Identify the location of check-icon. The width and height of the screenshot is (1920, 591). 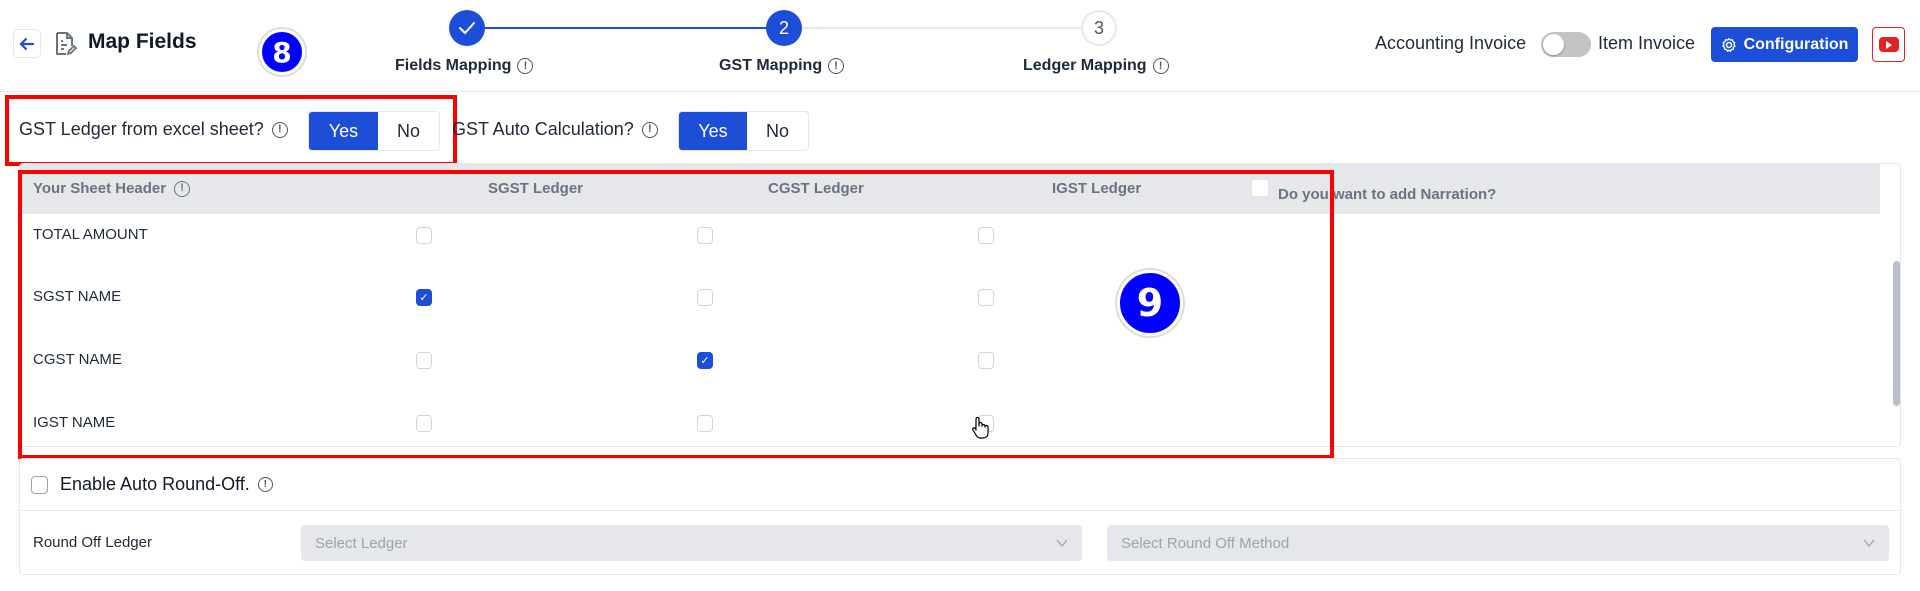
(467, 28).